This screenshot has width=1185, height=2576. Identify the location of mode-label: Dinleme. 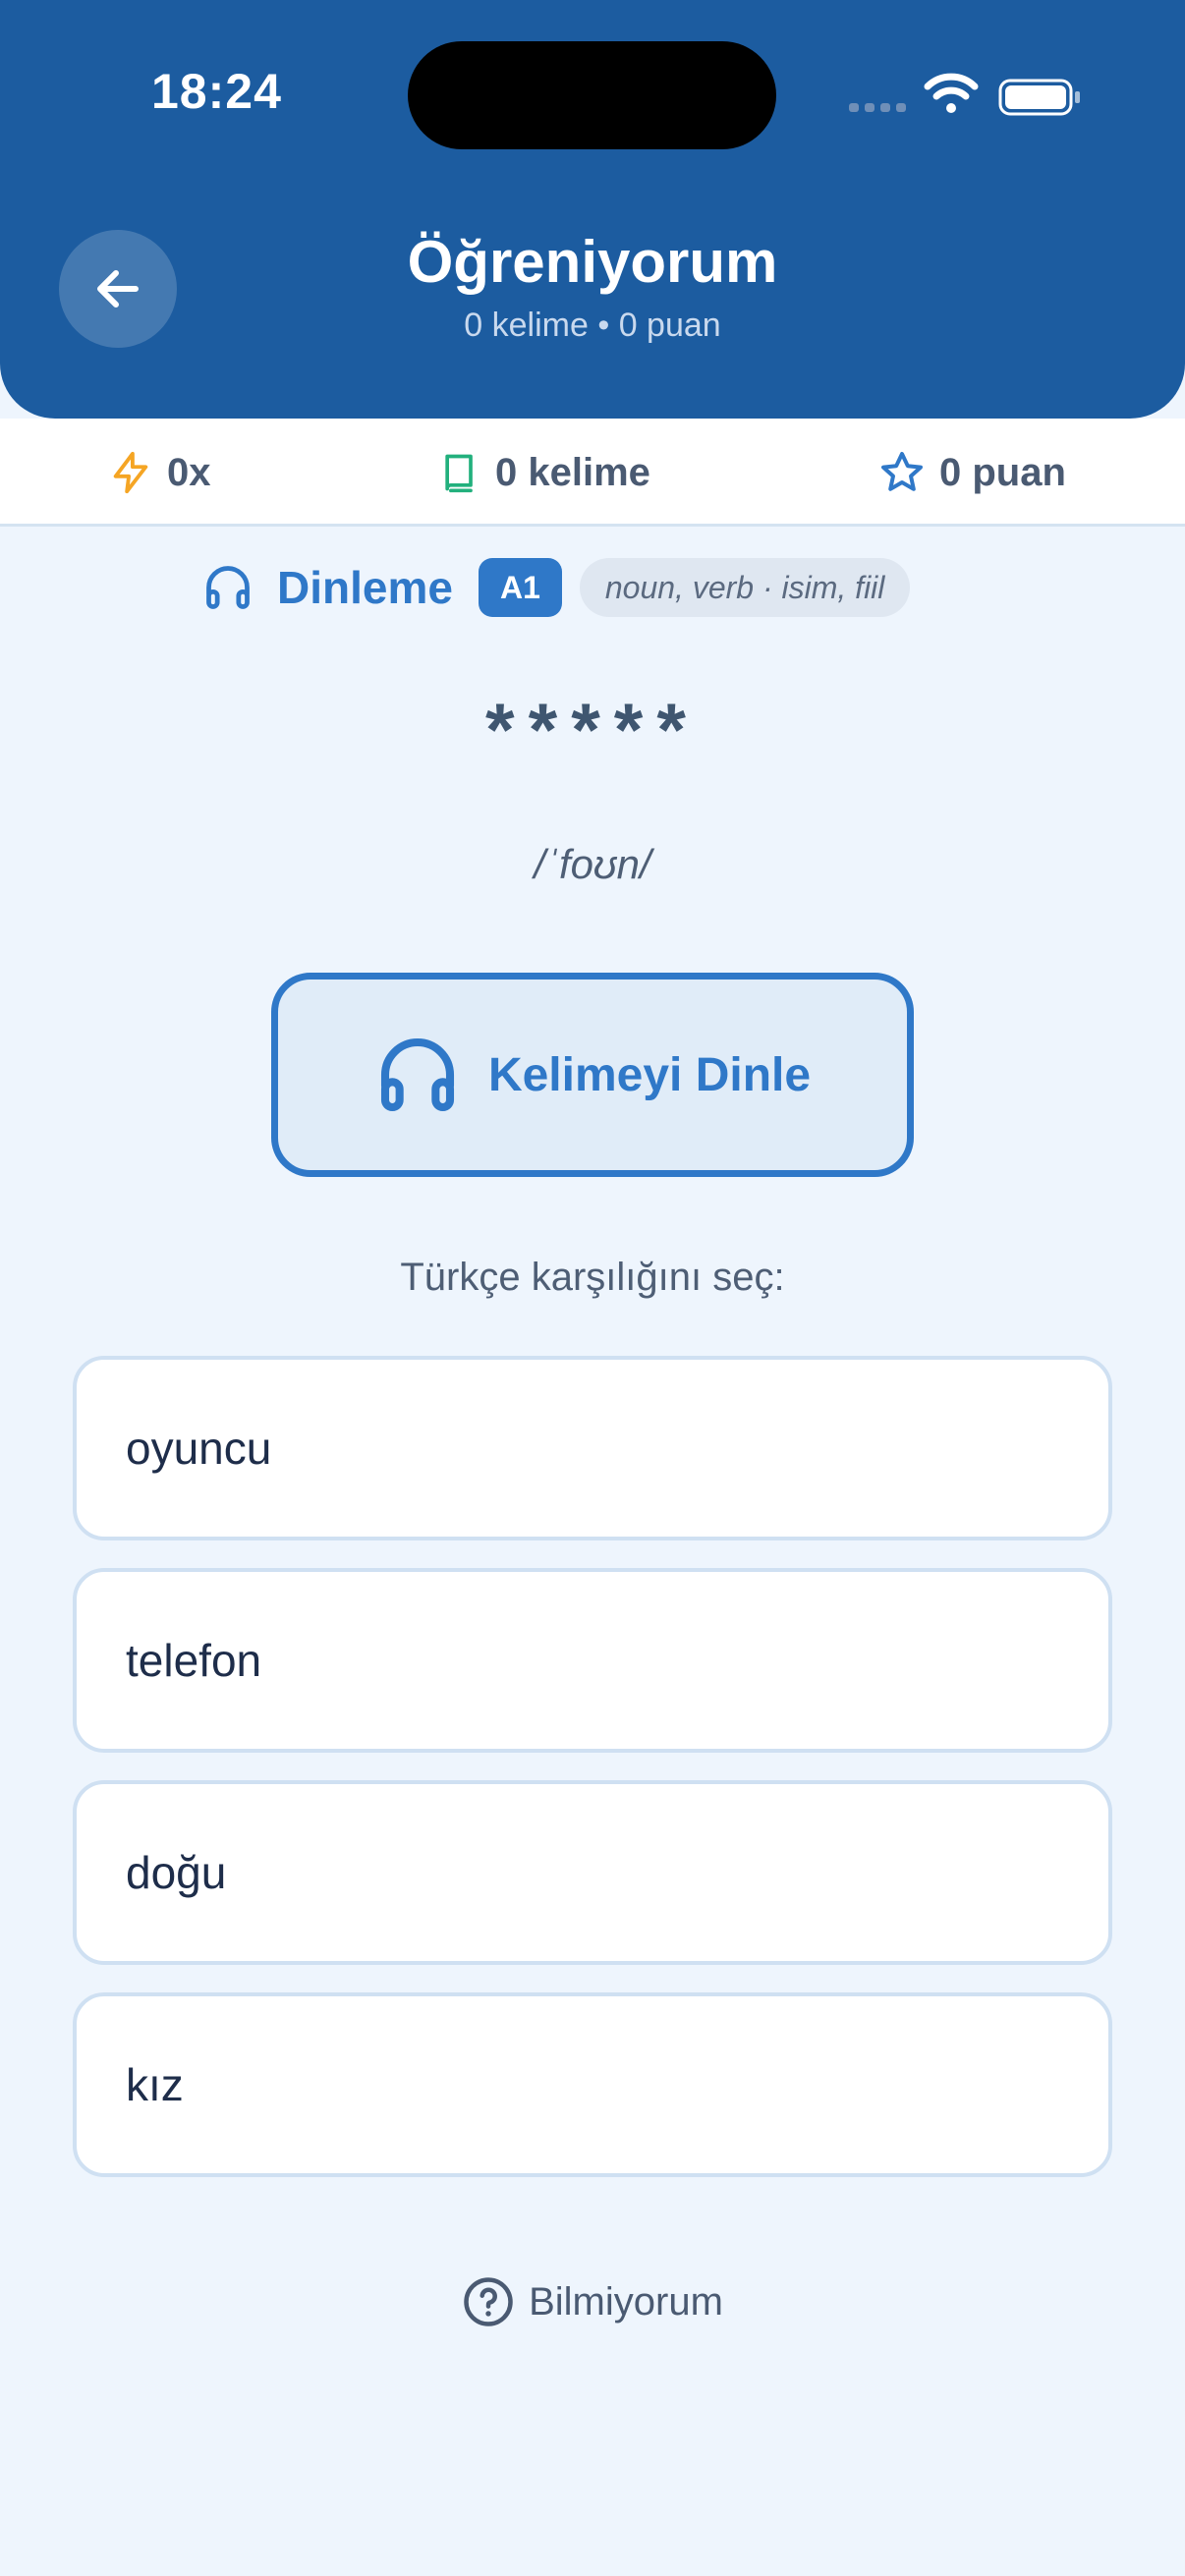
(365, 587).